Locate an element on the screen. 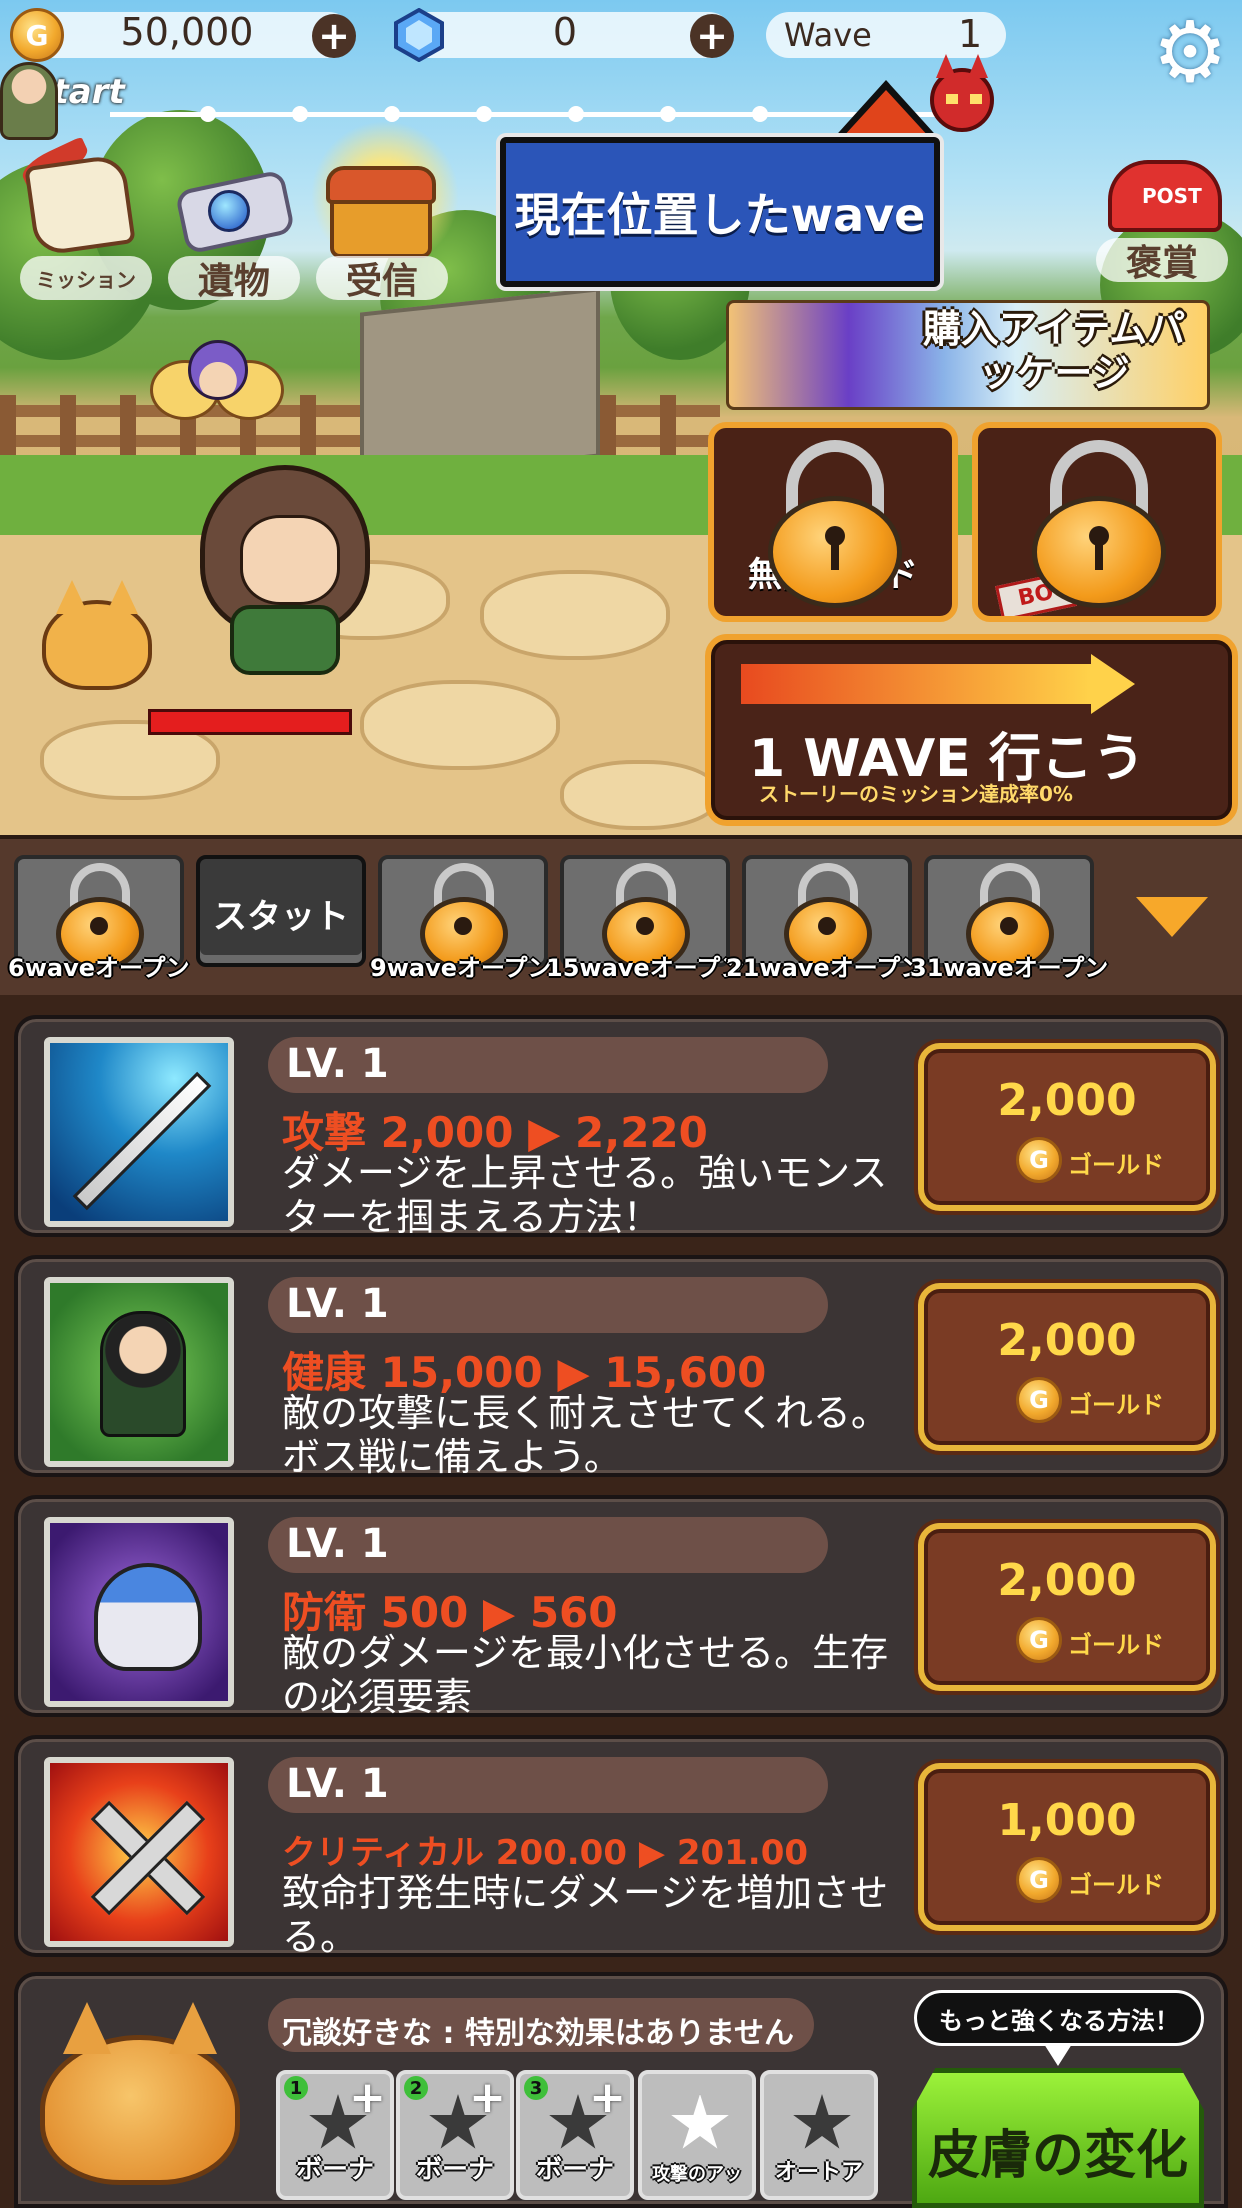 Image resolution: width=1242 pixels, height=2208 pixels. stat-description: 敵のダメージを最小化させる。生存の必須要素 is located at coordinates (585, 1675).